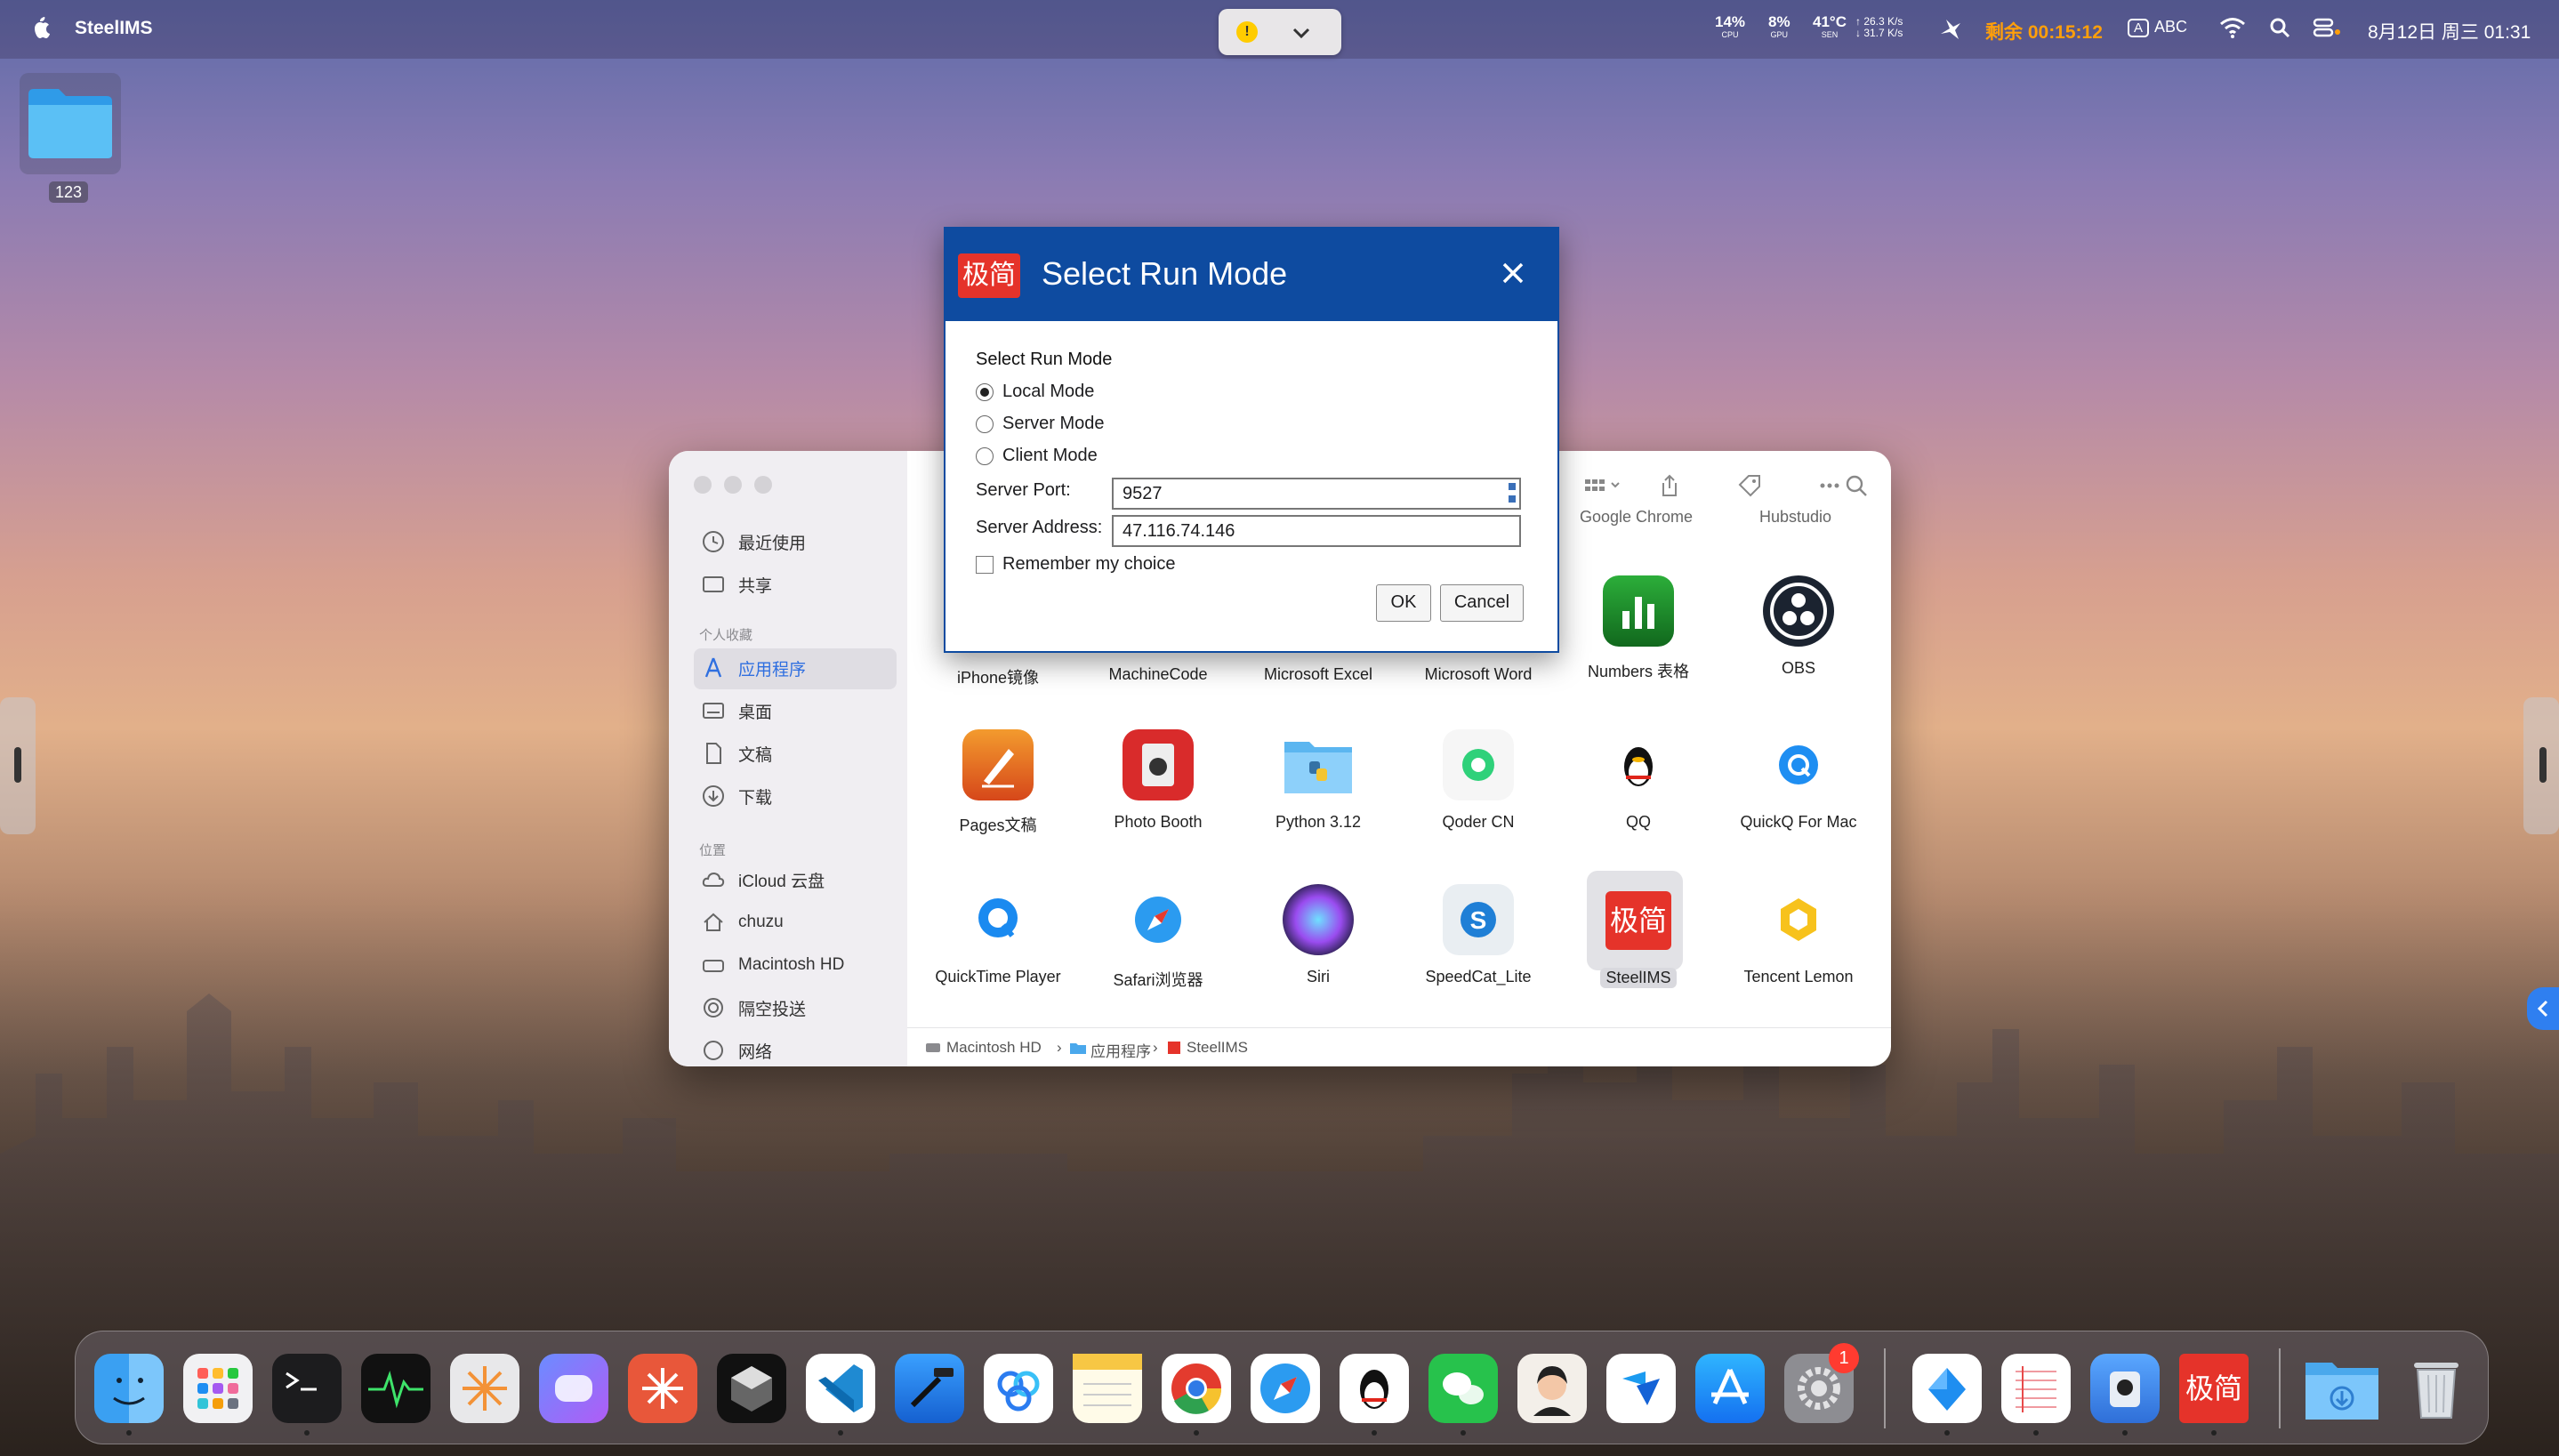 This screenshot has height=1456, width=2559. I want to click on sidebar-item-recents: 最近使用, so click(753, 541).